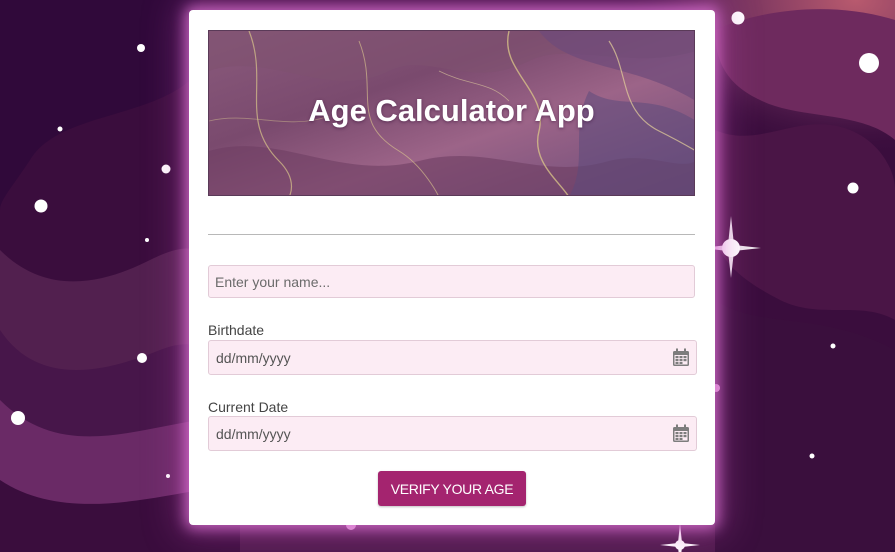 This screenshot has height=552, width=895. Describe the element at coordinates (452, 433) in the screenshot. I see `current-date-input: dd/mm/yyyy` at that location.